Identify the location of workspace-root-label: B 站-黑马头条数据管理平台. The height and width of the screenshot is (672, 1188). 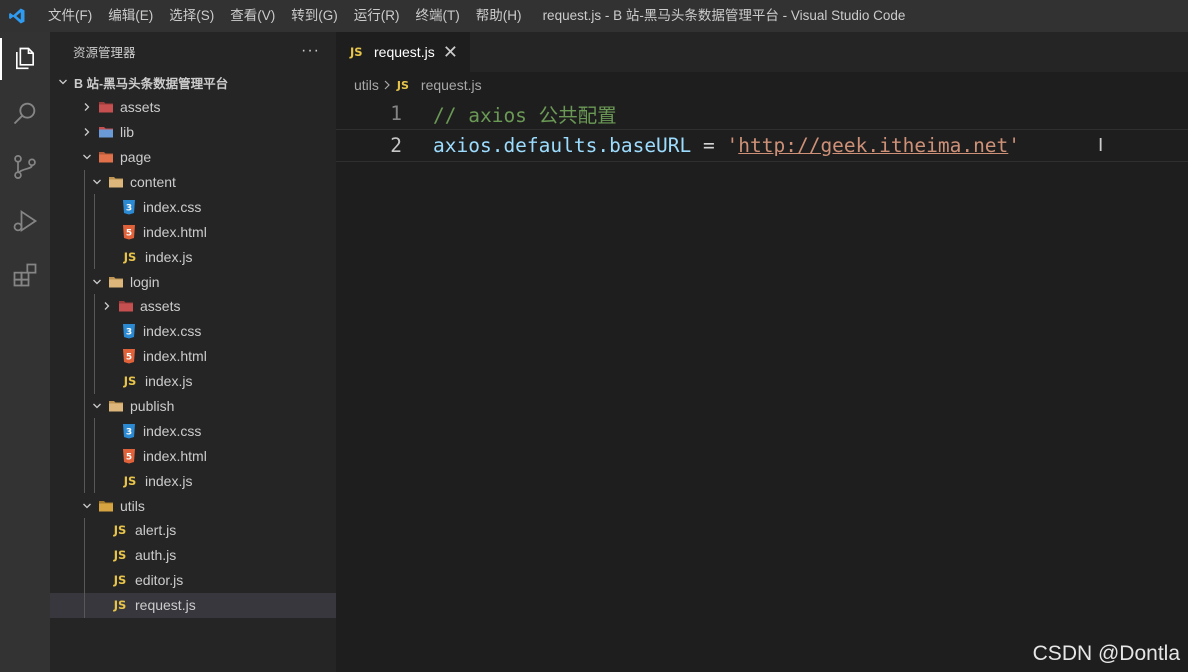
(151, 83).